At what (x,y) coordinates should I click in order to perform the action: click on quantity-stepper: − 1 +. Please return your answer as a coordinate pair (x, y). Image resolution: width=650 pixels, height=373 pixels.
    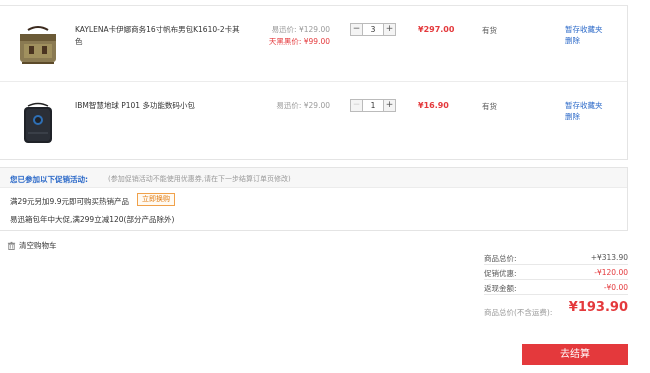
    Looking at the image, I should click on (373, 105).